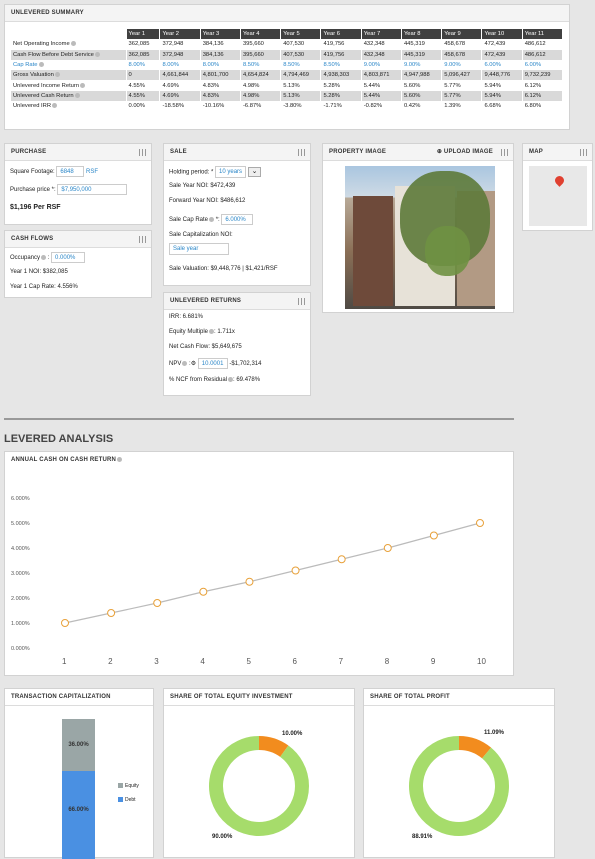 This screenshot has width=595, height=859. I want to click on table-cell: 362,085, so click(143, 44).